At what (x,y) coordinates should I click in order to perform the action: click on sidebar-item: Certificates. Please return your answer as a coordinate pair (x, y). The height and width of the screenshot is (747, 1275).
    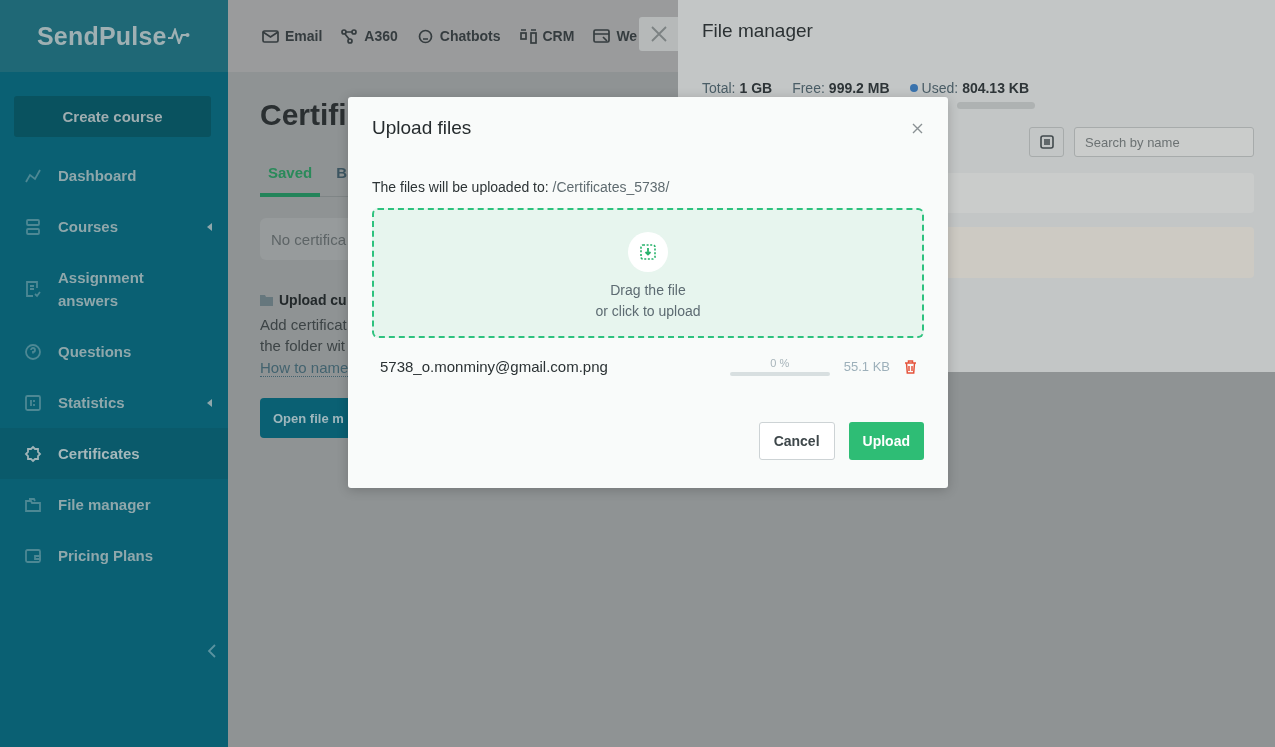
    Looking at the image, I should click on (114, 453).